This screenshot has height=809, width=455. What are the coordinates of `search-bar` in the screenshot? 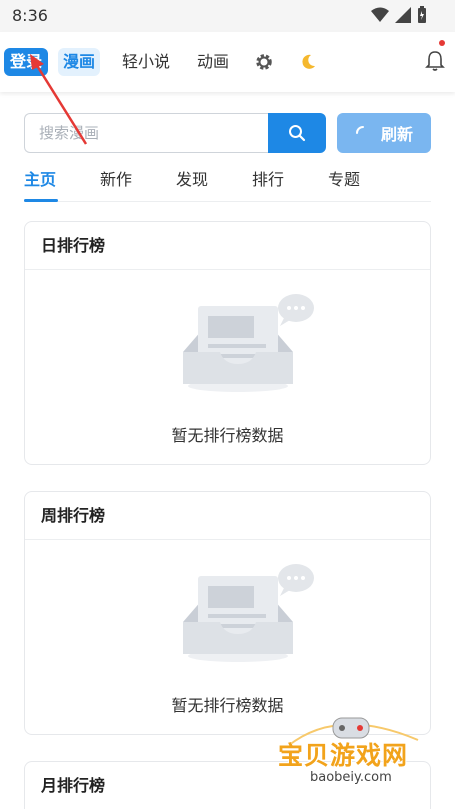 It's located at (175, 133).